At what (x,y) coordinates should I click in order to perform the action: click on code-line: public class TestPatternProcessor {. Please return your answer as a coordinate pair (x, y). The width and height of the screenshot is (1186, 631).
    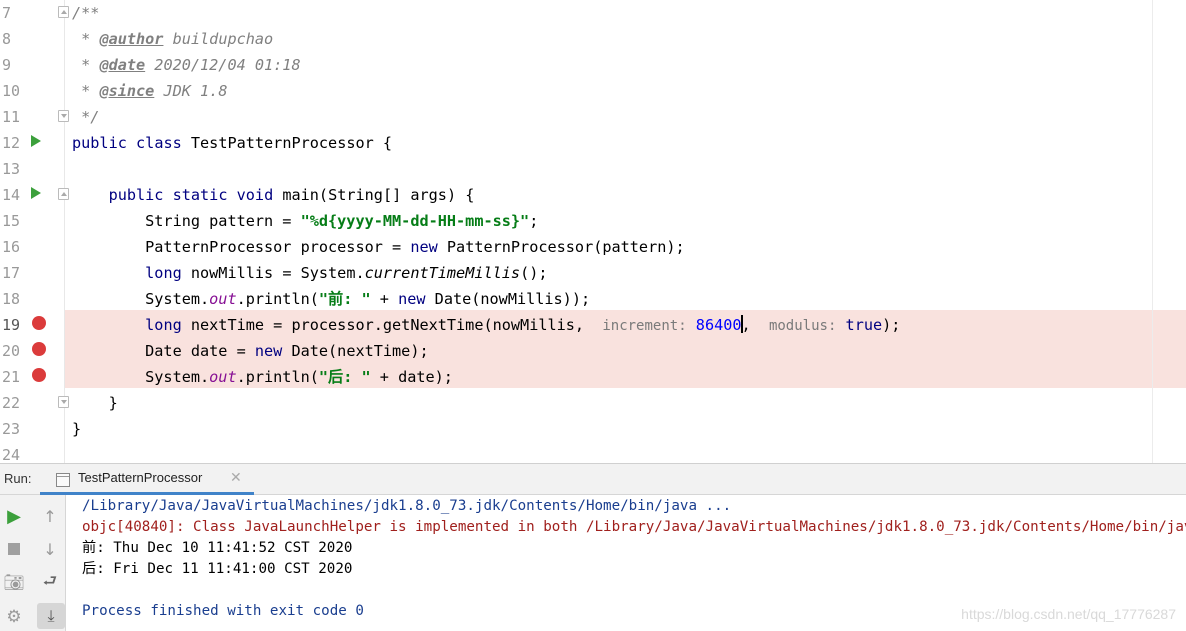
    Looking at the image, I should click on (232, 143).